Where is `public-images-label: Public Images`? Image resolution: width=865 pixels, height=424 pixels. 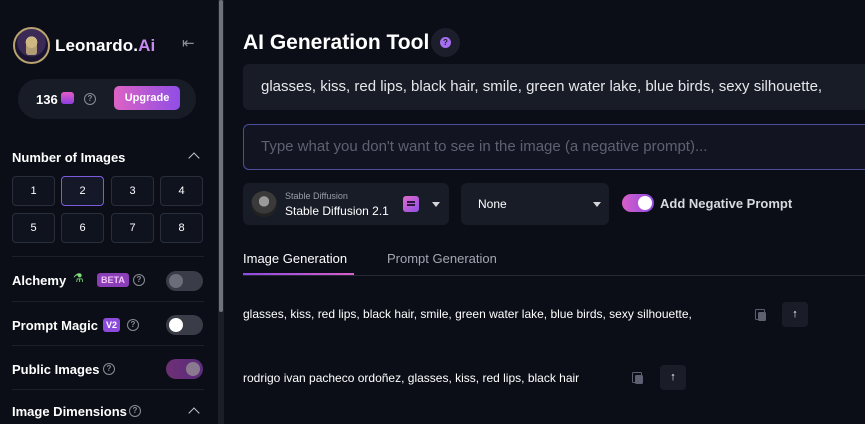
public-images-label: Public Images is located at coordinates (56, 369).